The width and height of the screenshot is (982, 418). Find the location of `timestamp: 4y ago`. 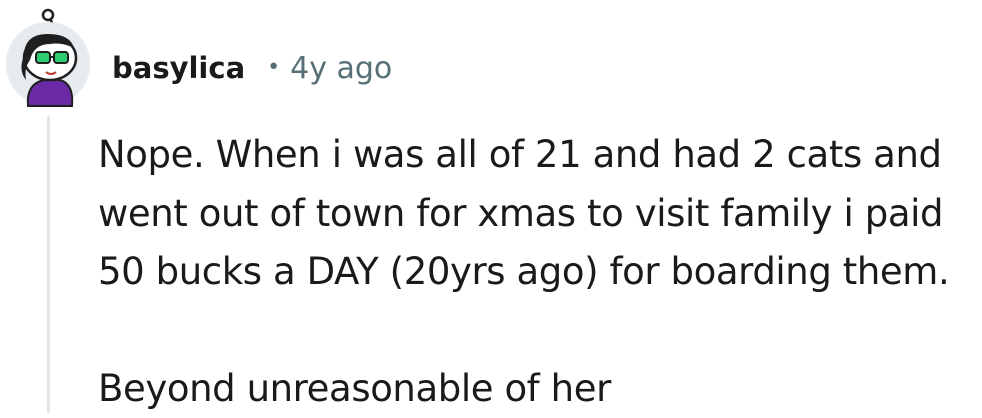

timestamp: 4y ago is located at coordinates (341, 68).